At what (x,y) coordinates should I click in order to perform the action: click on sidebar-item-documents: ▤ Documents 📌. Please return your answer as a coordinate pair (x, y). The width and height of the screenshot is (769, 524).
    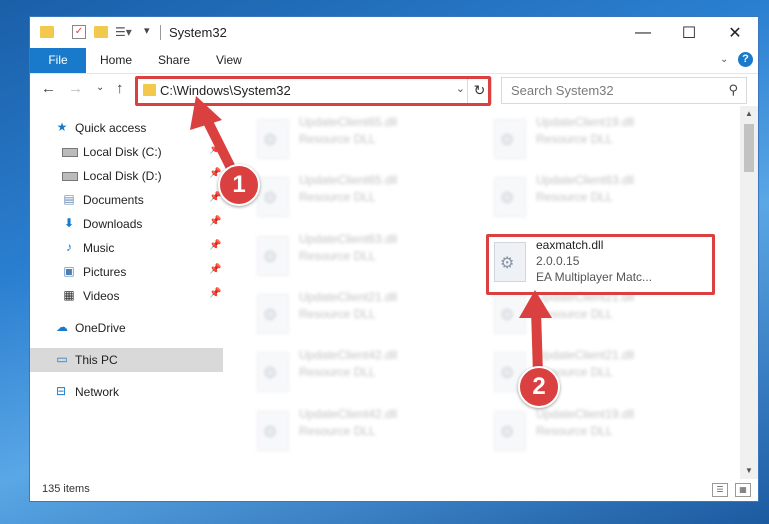
    Looking at the image, I should click on (126, 200).